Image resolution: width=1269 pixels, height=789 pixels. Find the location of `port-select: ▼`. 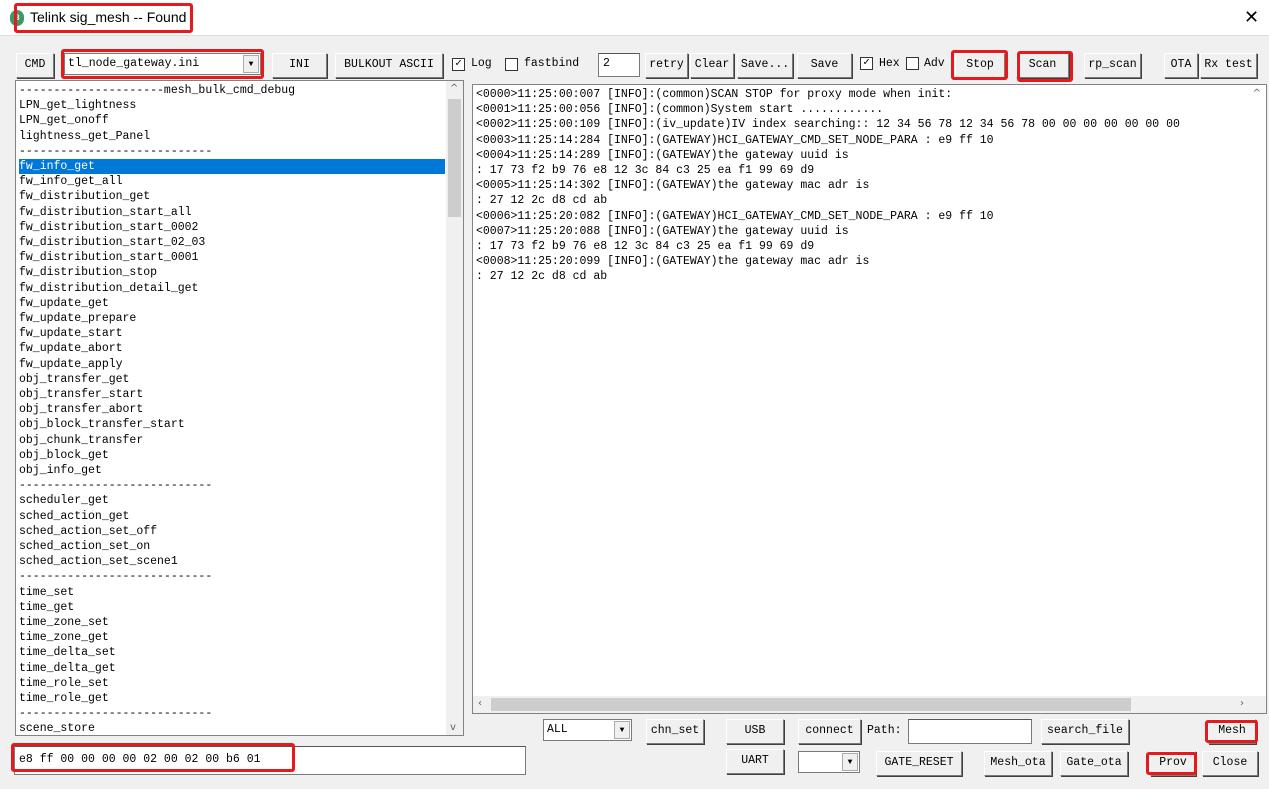

port-select: ▼ is located at coordinates (829, 762).